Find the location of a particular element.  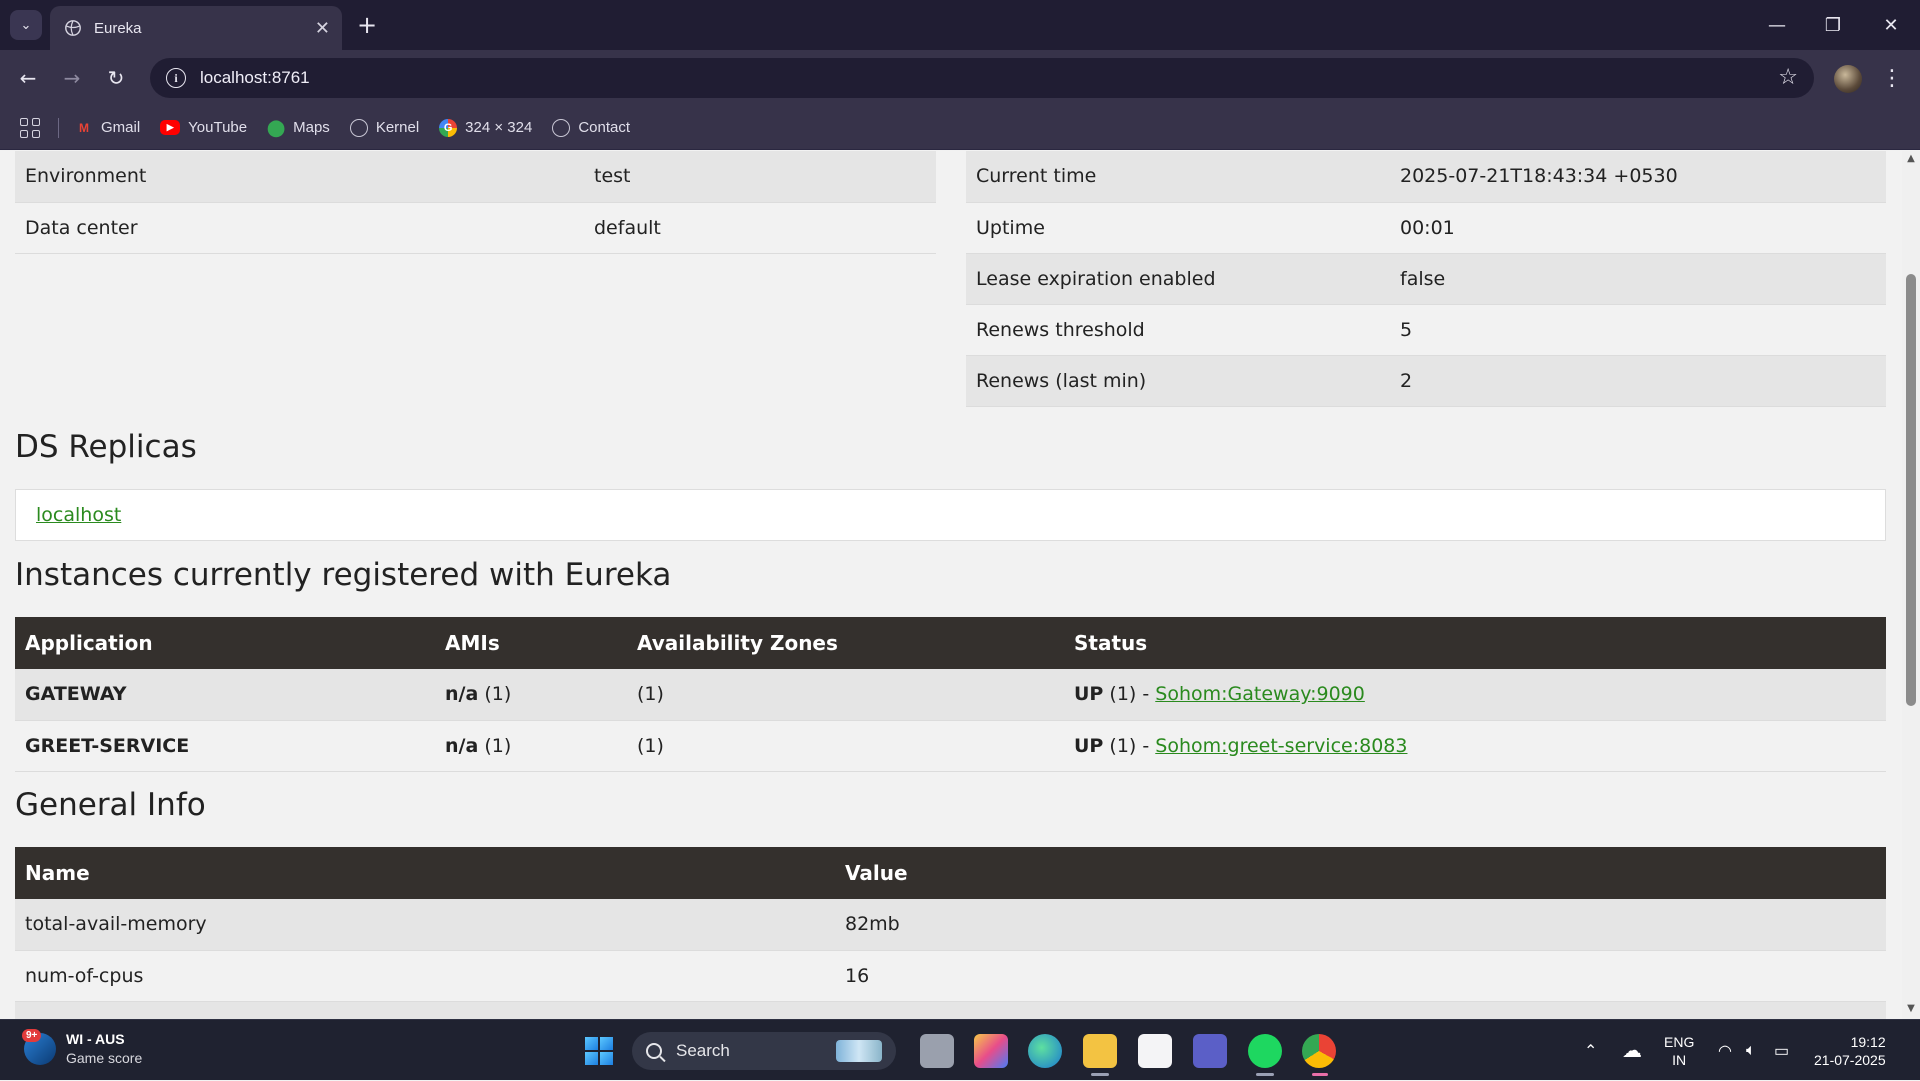

close-window-button: ✕ is located at coordinates (1891, 25).